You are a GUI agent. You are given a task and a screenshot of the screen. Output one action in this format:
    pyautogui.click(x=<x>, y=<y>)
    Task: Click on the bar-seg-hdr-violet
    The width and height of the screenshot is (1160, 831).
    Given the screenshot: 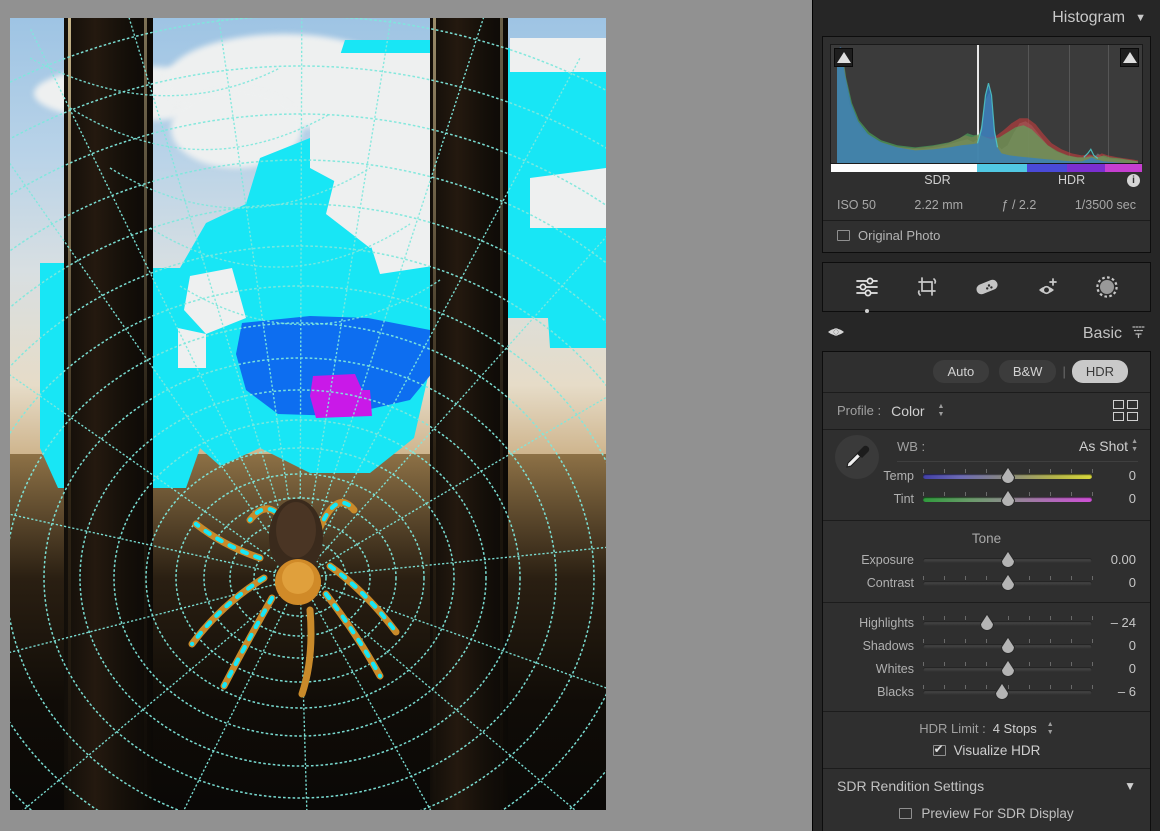 What is the action you would take?
    pyautogui.click(x=1086, y=168)
    